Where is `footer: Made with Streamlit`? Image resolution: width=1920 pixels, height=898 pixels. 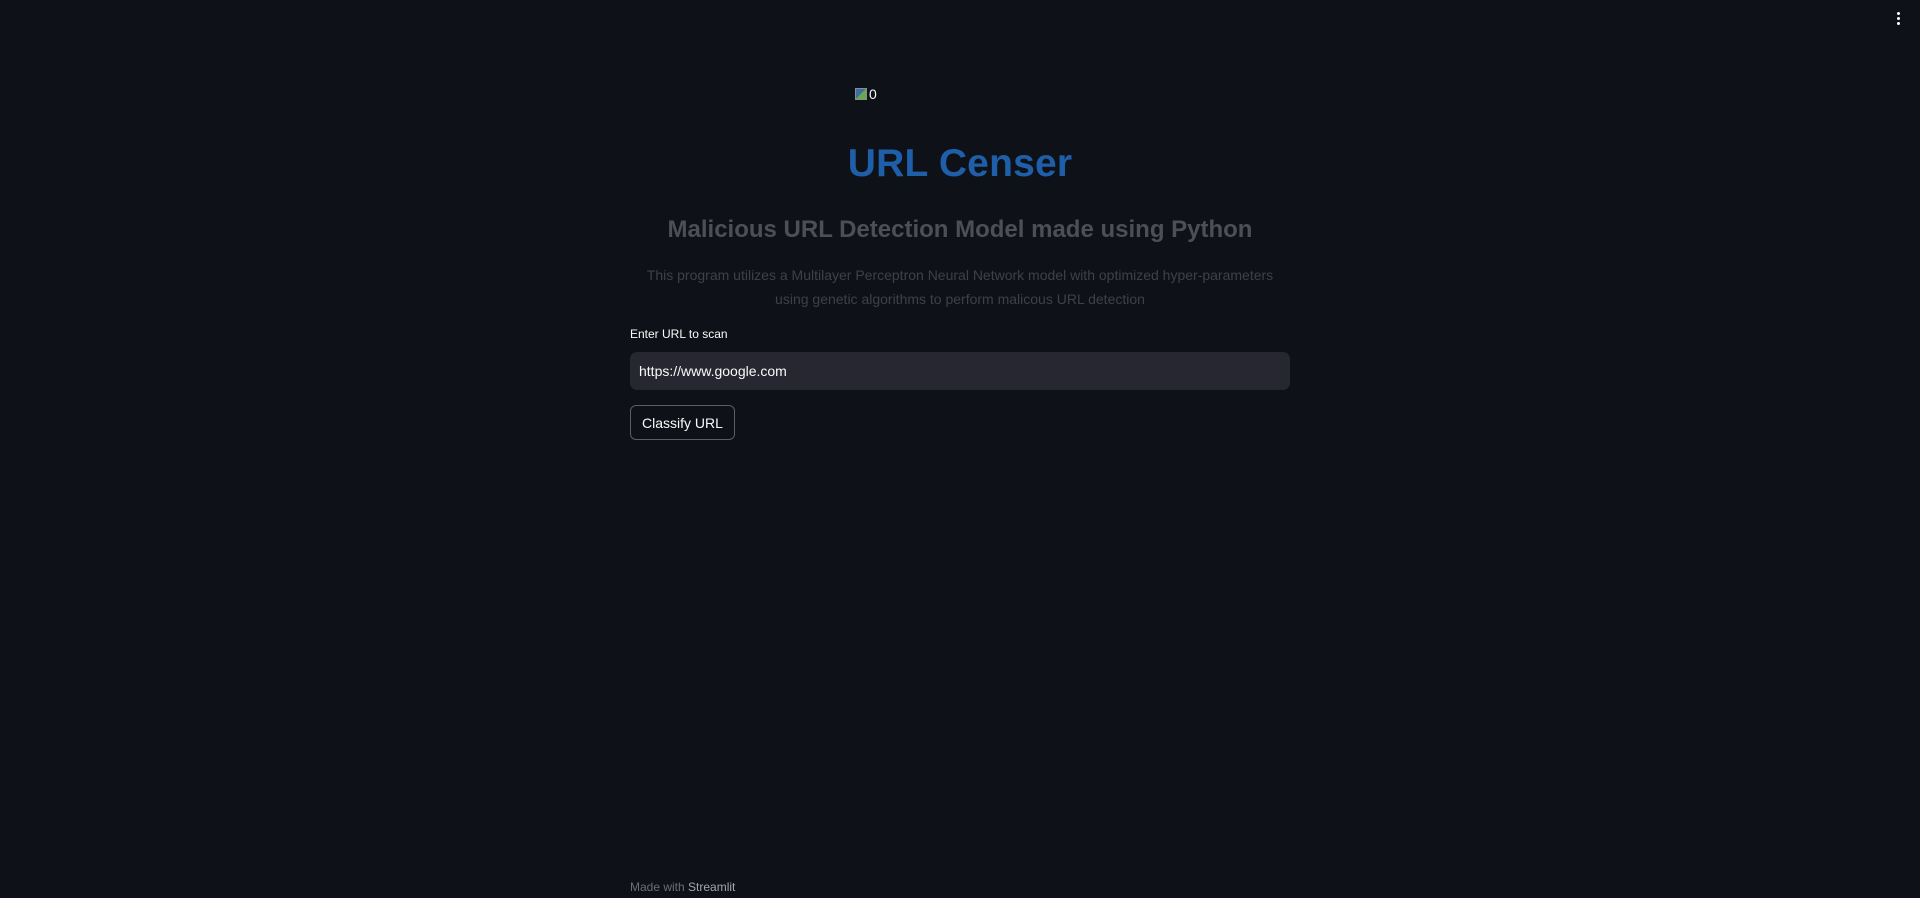 footer: Made with Streamlit is located at coordinates (682, 887).